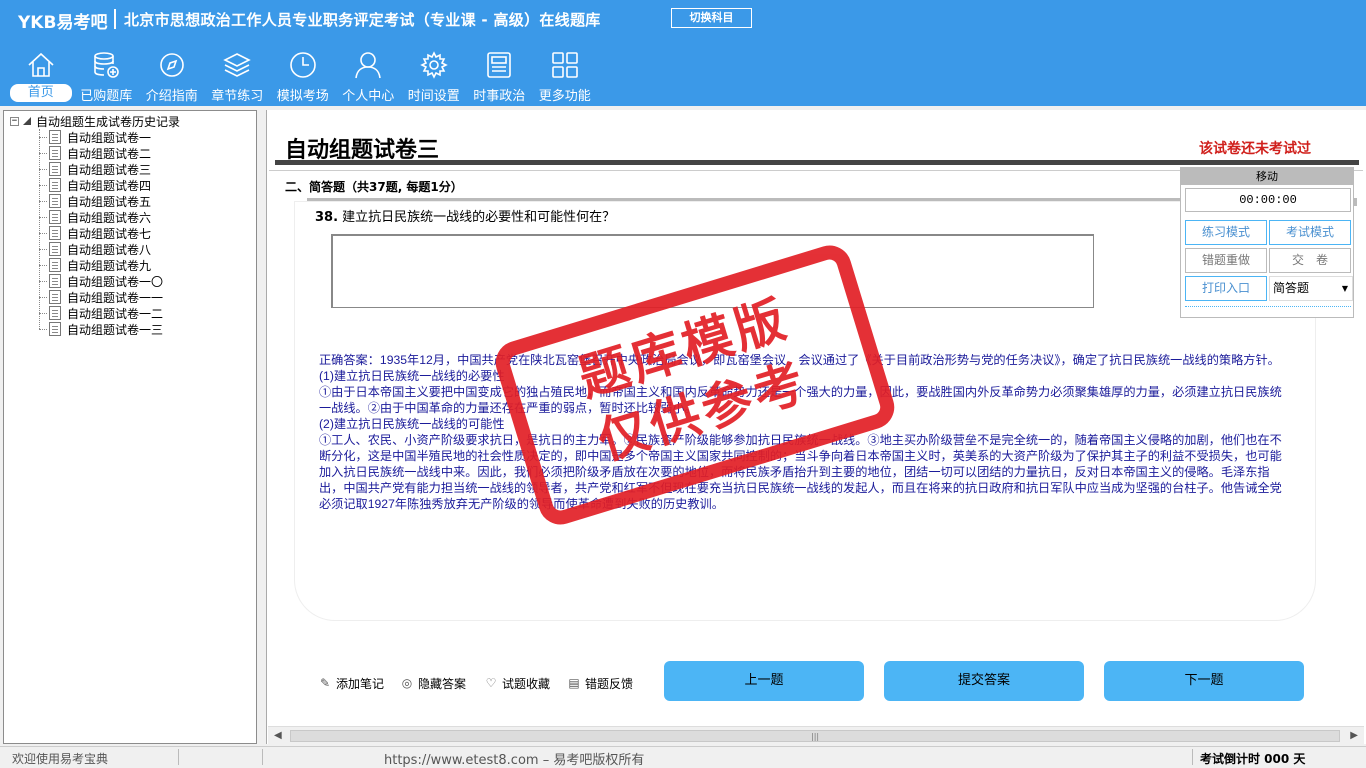 This screenshot has width=1366, height=768. I want to click on nav-home-label: 首页, so click(41, 93).